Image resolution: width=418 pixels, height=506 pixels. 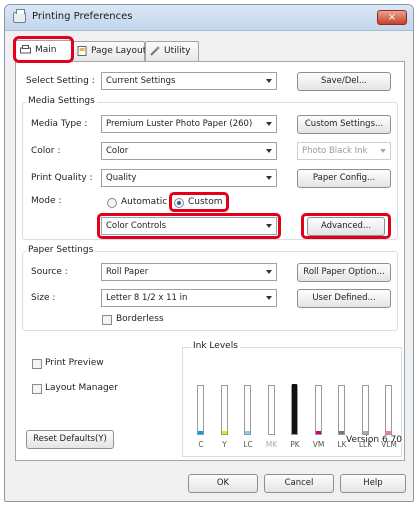 I want to click on cancel-button: Cancel, so click(x=299, y=483).